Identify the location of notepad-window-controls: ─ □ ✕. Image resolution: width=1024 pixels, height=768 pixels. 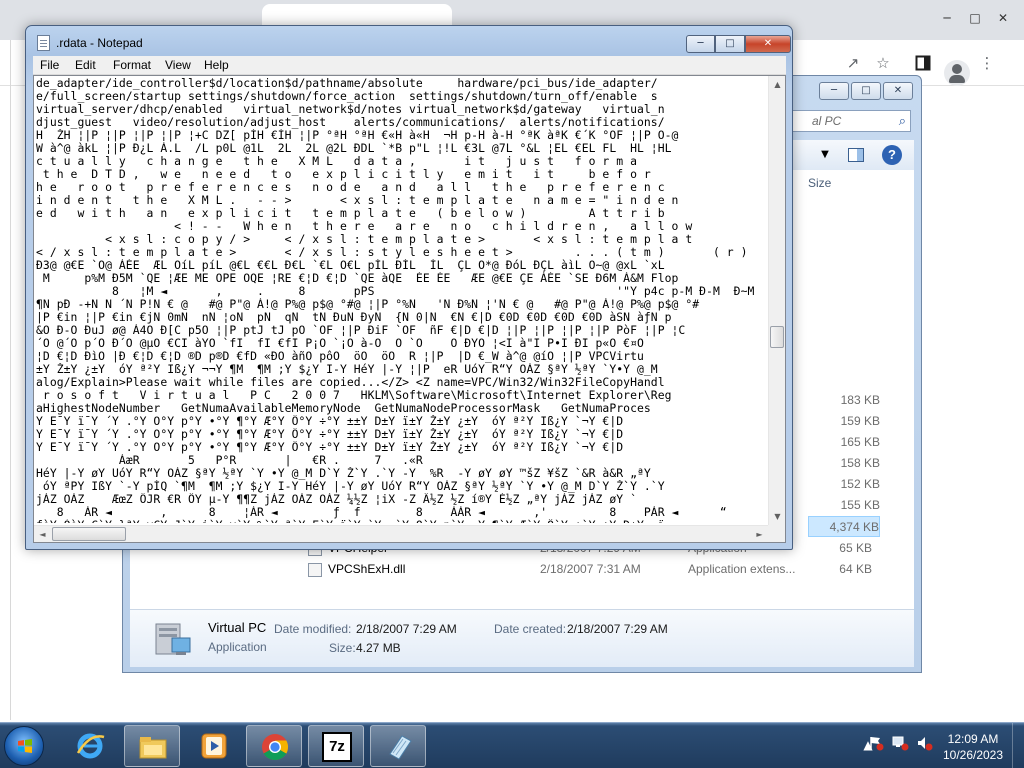
(738, 44).